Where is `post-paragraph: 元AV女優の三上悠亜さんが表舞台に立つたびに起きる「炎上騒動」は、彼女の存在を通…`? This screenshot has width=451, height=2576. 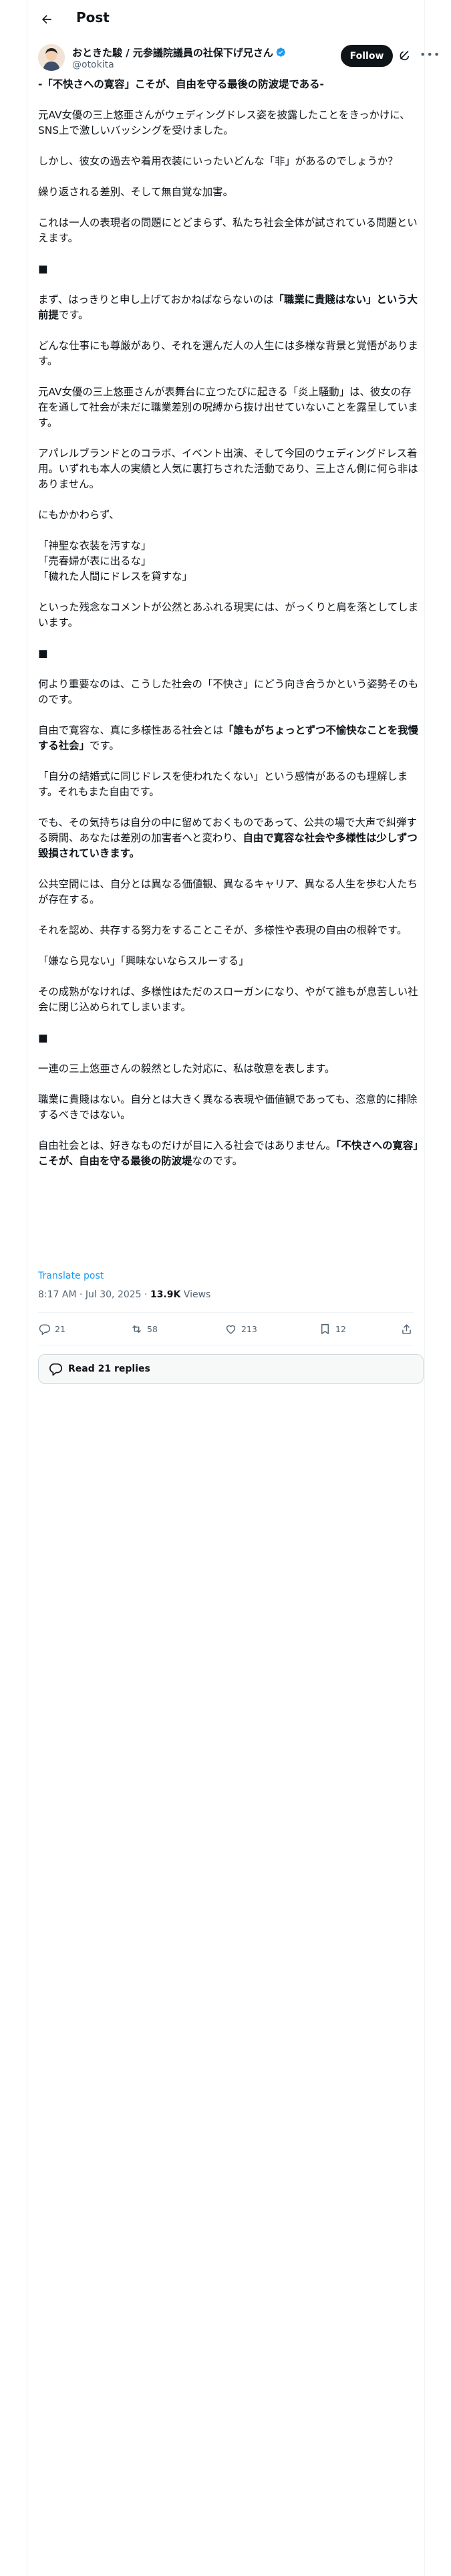
post-paragraph: 元AV女優の三上悠亜さんが表舞台に立つたびに起きる「炎上騒動」は、彼女の存在を通… is located at coordinates (229, 408).